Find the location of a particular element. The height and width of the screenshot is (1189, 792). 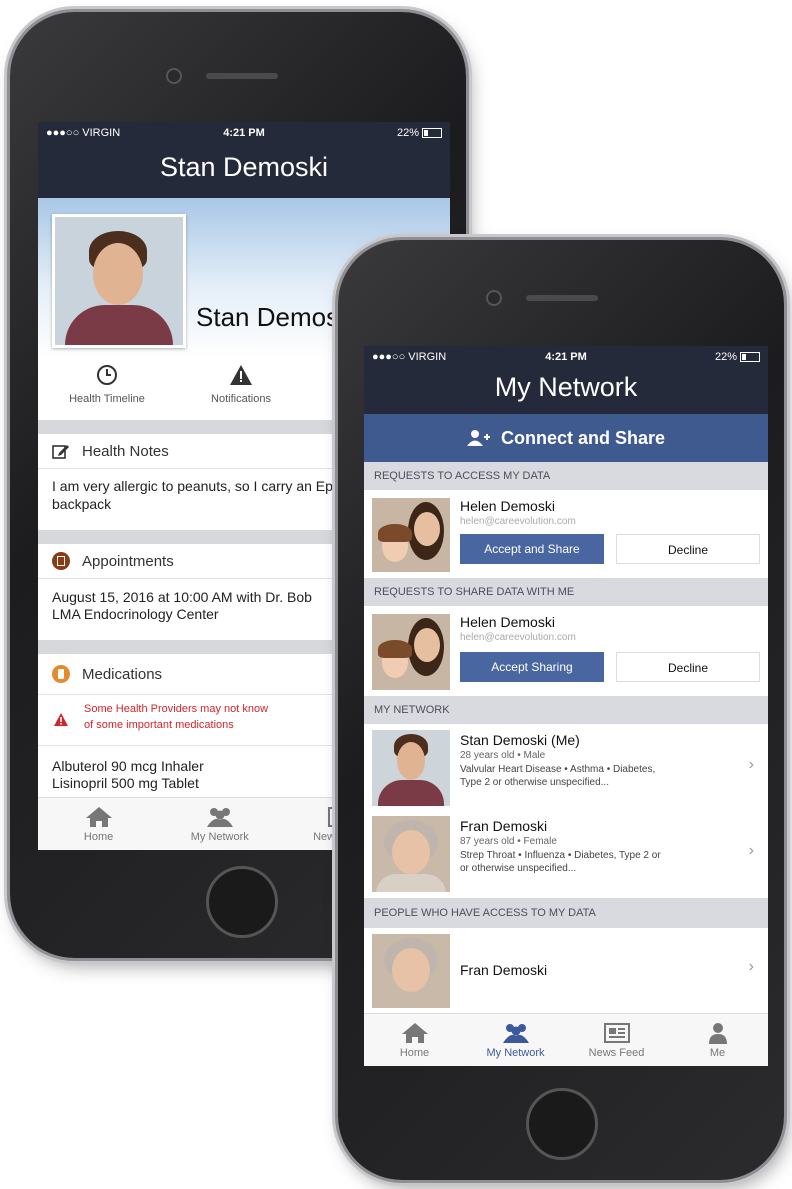

section-header-requests-access: REQUESTS TO ACCESS MY DATA is located at coordinates (566, 476).